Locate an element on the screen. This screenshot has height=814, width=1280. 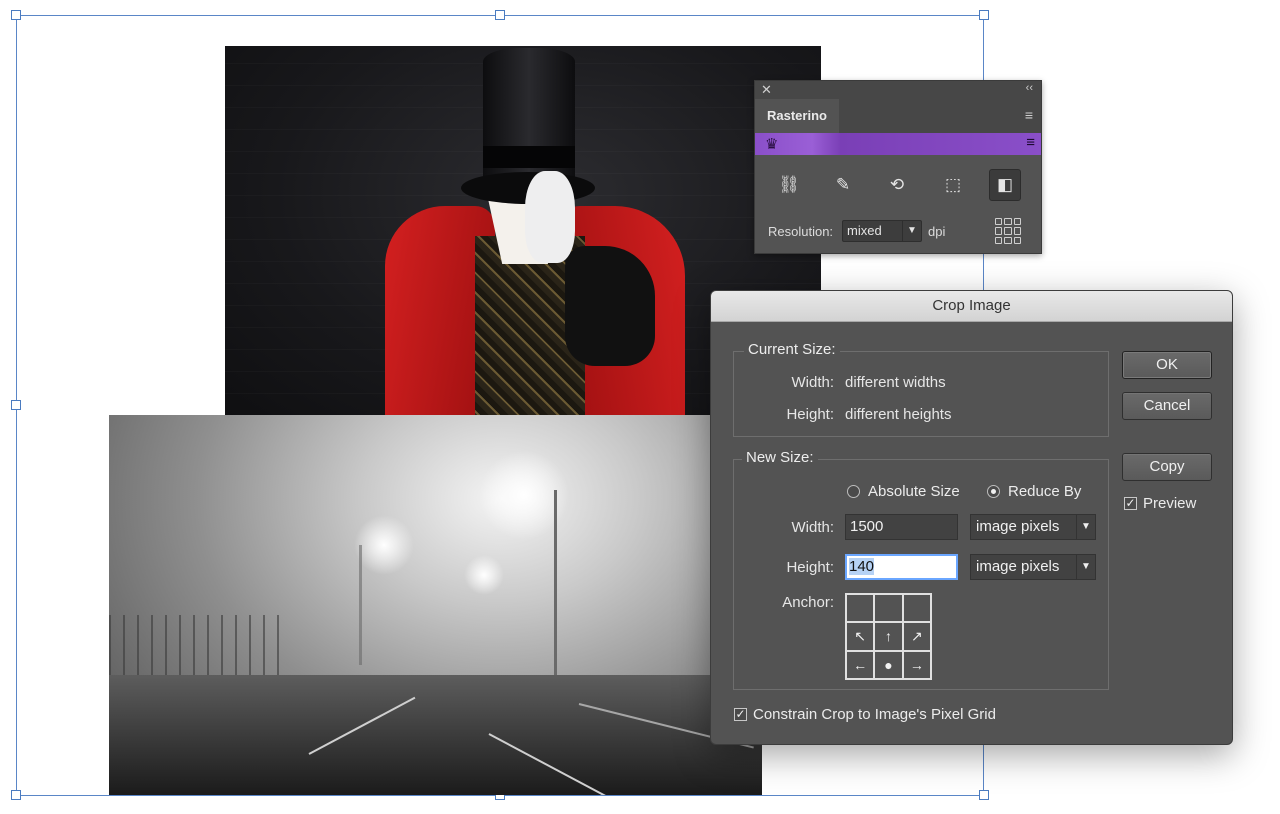
panel-header: ✕ ‹‹ is located at coordinates (898, 90).